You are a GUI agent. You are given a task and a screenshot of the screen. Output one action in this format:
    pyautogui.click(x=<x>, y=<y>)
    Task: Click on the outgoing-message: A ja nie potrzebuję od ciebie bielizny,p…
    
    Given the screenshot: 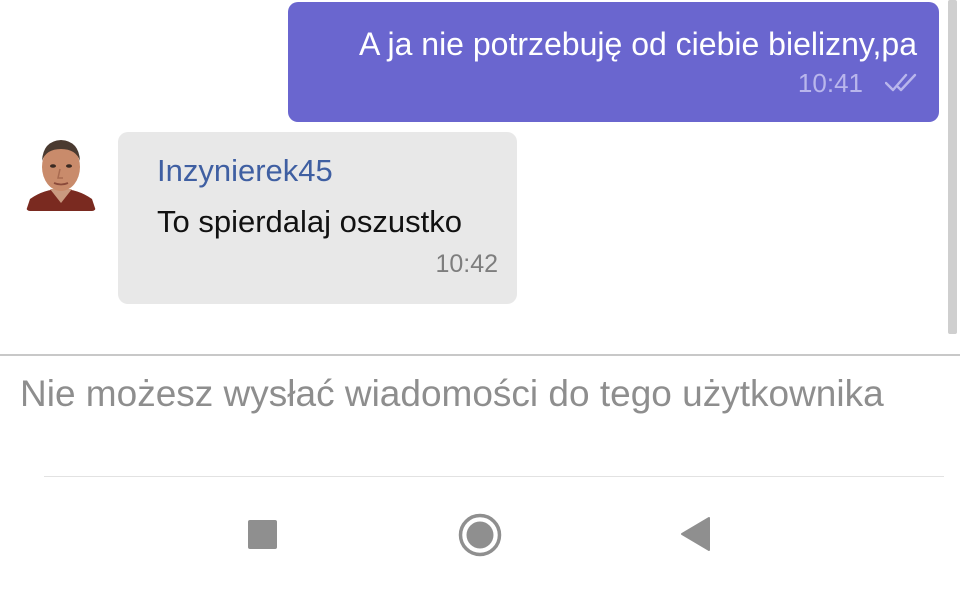 What is the action you would take?
    pyautogui.click(x=613, y=62)
    